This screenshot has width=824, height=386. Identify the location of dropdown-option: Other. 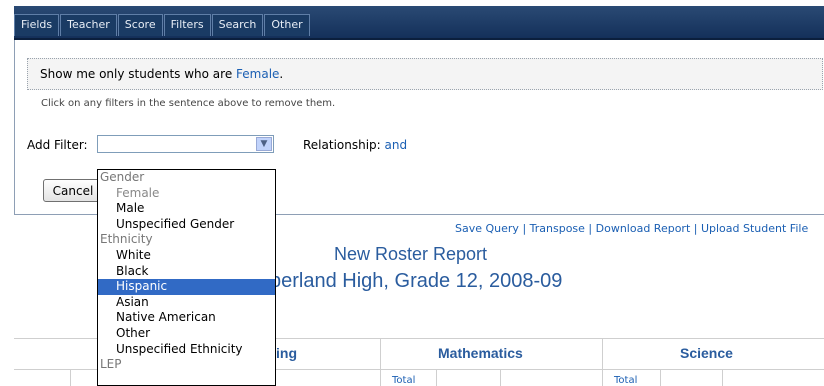
(186, 334).